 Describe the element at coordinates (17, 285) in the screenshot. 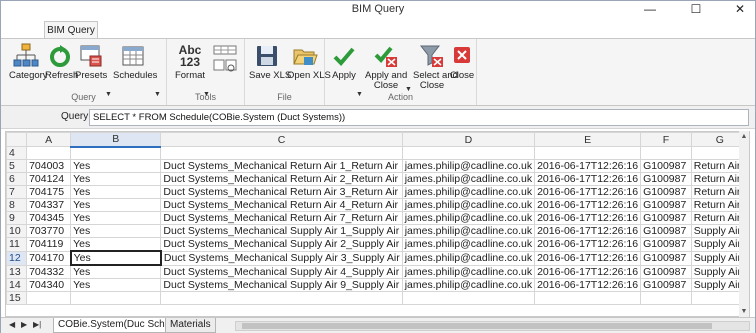

I see `row-header: 14` at that location.